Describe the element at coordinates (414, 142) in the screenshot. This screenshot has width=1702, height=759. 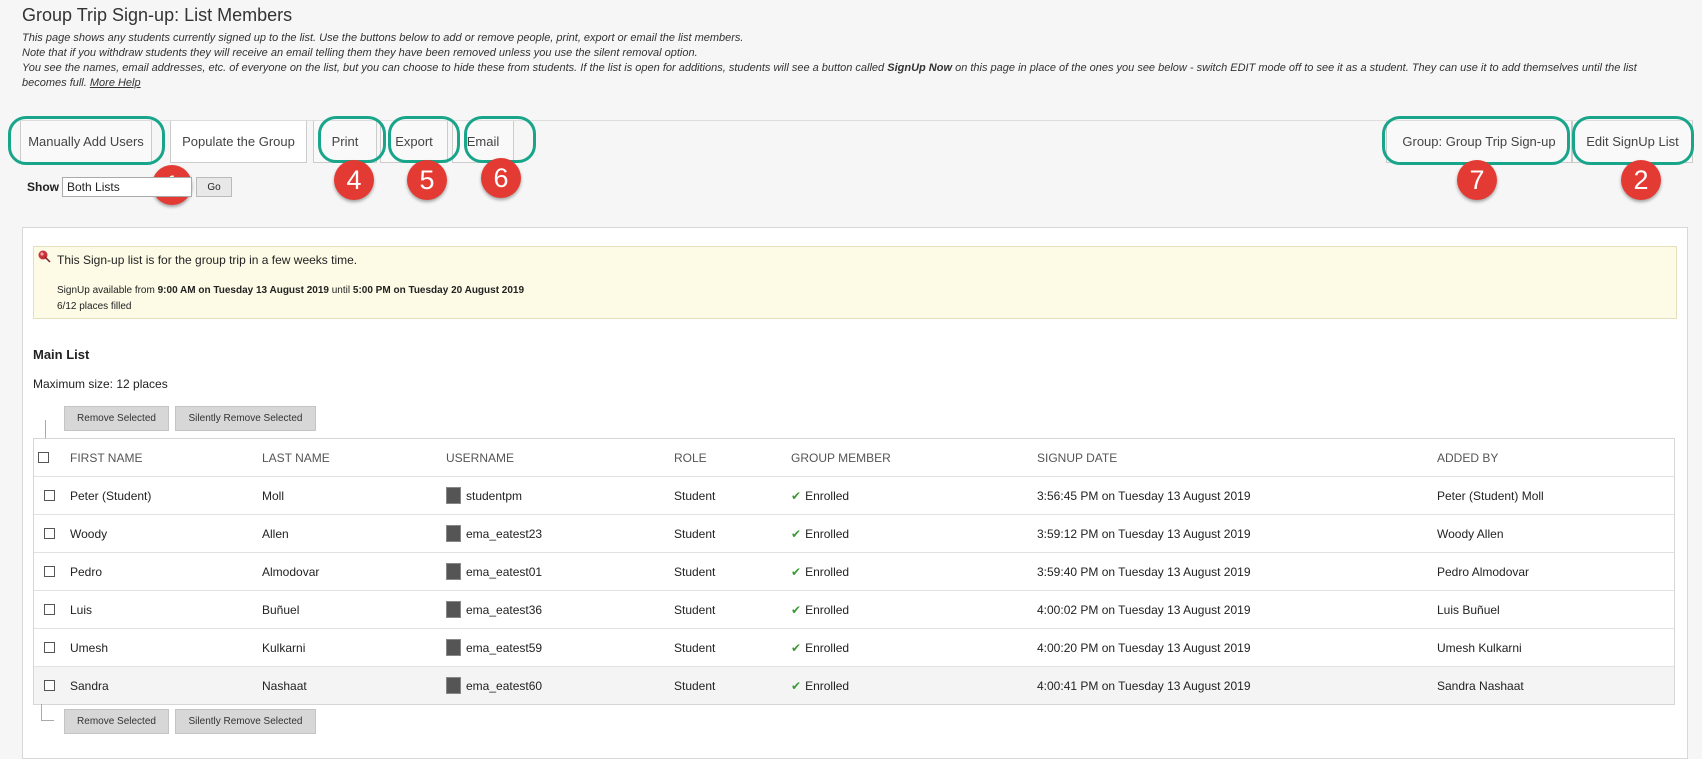
I see `export-button: Export` at that location.